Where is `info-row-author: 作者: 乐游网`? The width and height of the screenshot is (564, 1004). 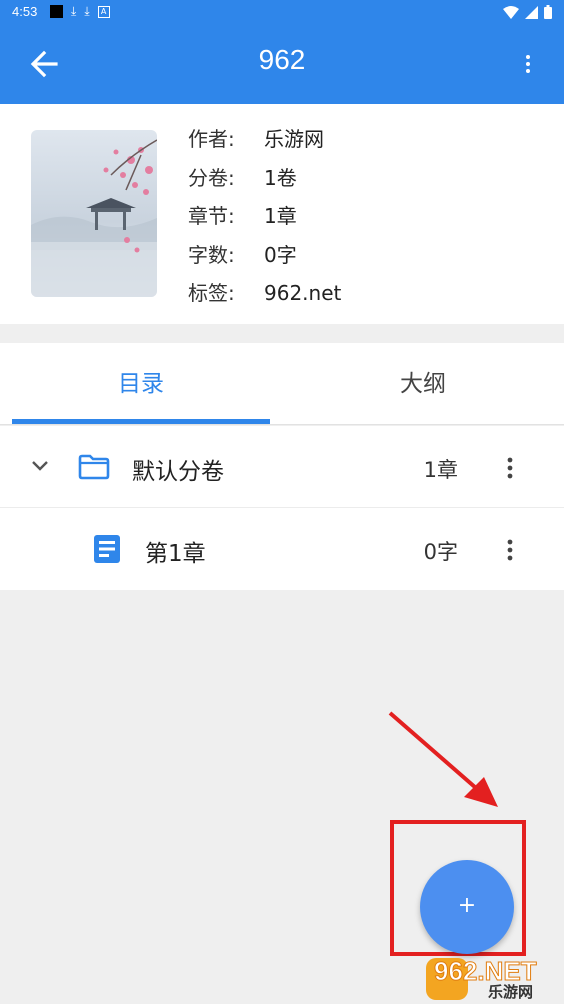 info-row-author: 作者: 乐游网 is located at coordinates (264, 143).